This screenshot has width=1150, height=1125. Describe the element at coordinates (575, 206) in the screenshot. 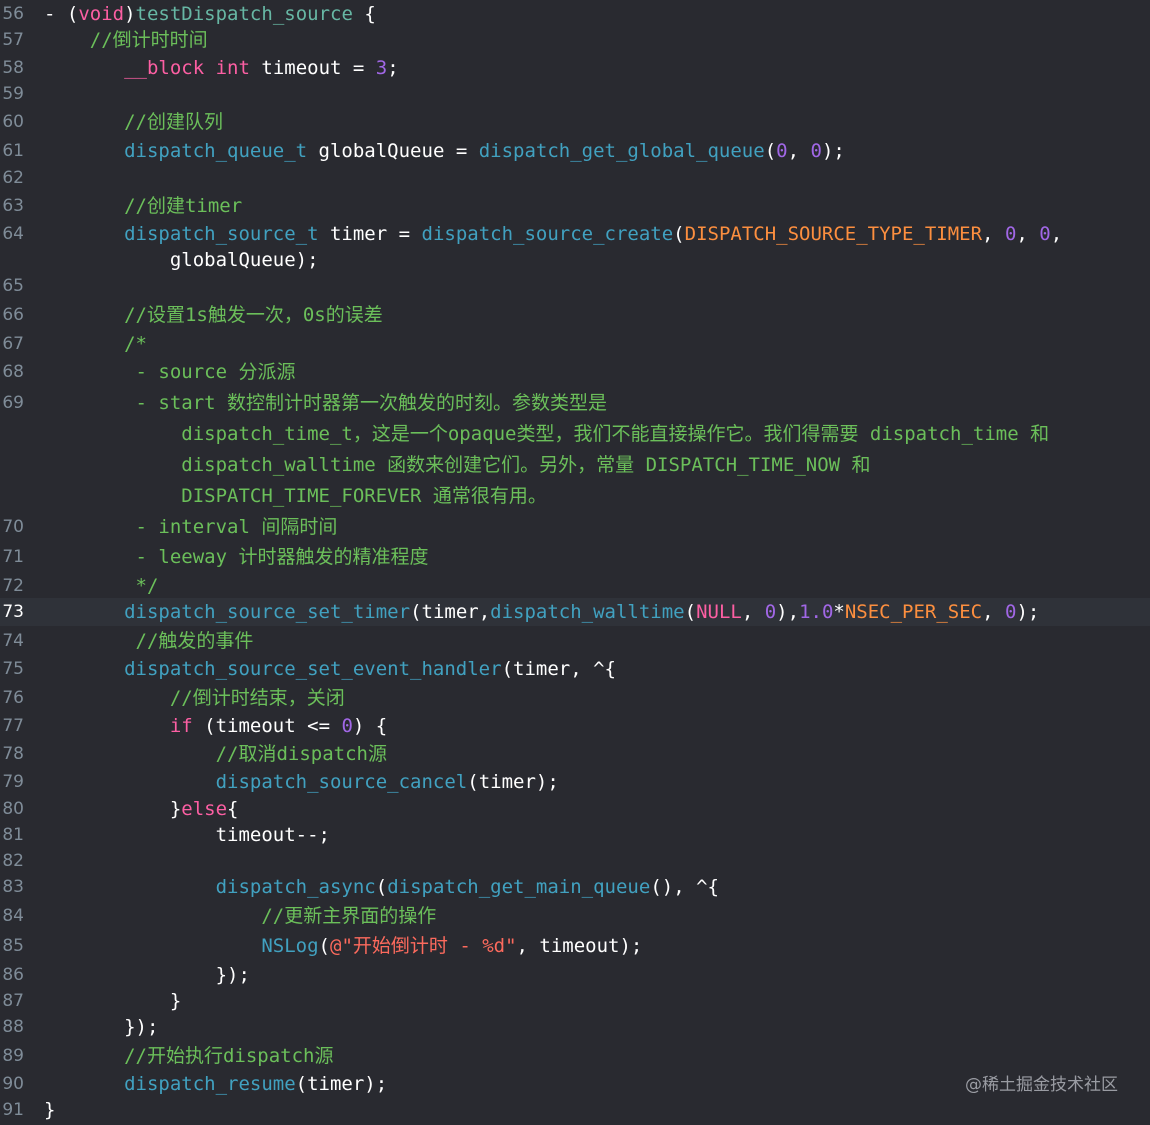

I see `code-line: 63 //创建timer` at that location.